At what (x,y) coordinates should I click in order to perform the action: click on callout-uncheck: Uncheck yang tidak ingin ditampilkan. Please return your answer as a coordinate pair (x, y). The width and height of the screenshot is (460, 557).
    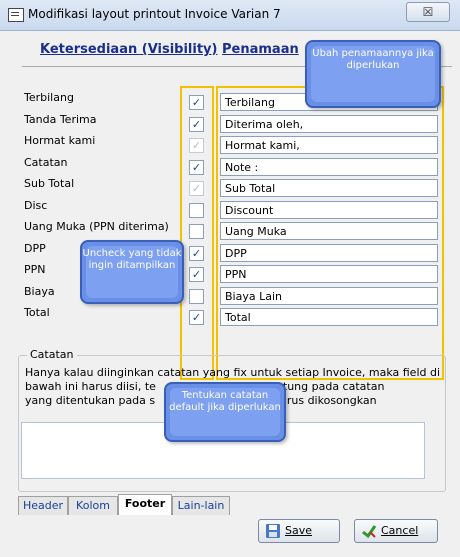
    Looking at the image, I should click on (132, 272).